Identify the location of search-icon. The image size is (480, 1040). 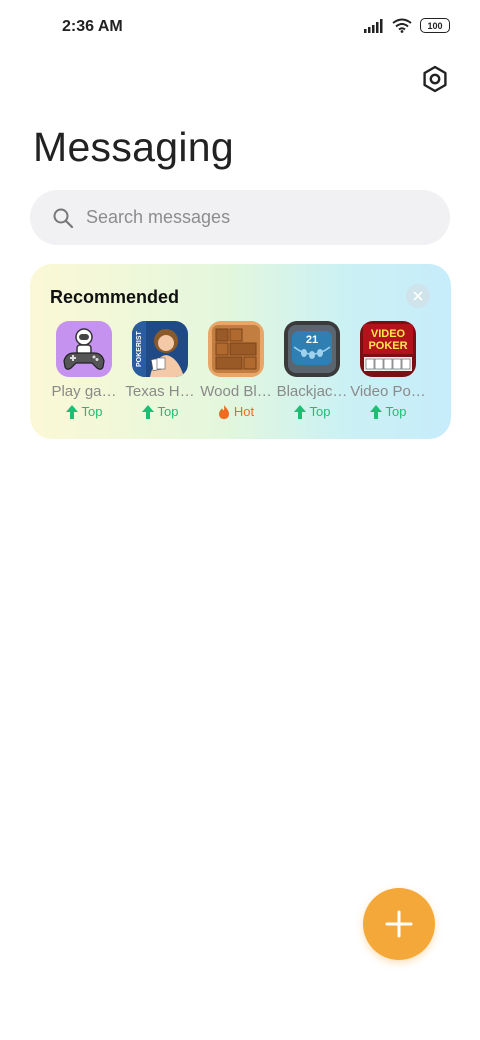
(63, 218).